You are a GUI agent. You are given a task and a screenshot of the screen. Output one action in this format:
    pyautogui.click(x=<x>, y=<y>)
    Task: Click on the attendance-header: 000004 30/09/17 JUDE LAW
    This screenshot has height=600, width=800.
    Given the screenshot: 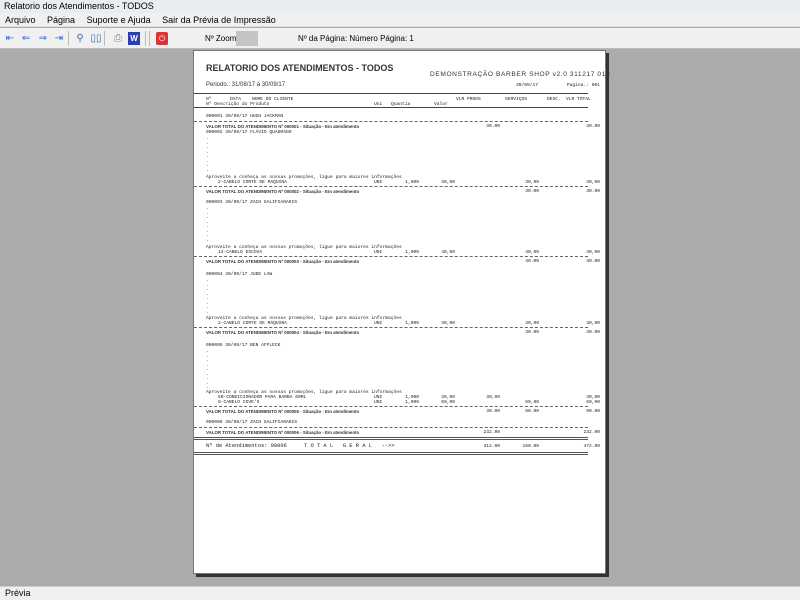 What is the action you would take?
    pyautogui.click(x=239, y=274)
    